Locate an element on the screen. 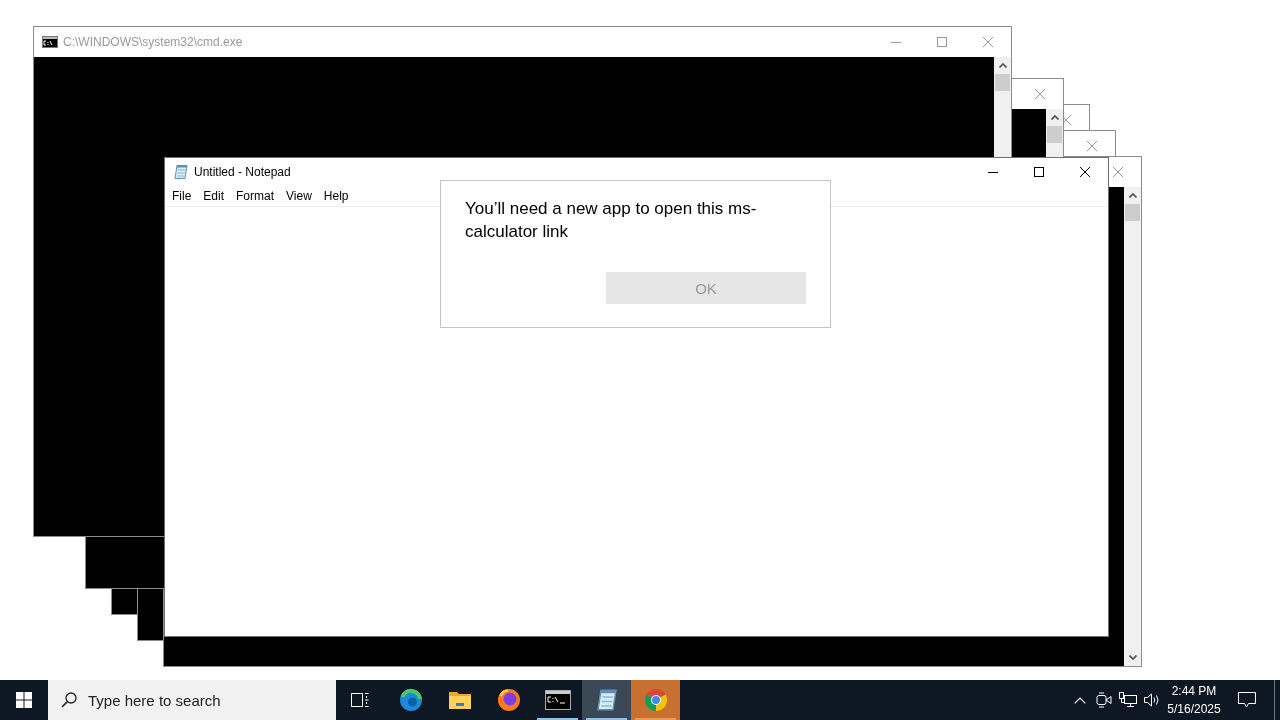 Image resolution: width=1280 pixels, height=720 pixels. maximize-icon is located at coordinates (1039, 172).